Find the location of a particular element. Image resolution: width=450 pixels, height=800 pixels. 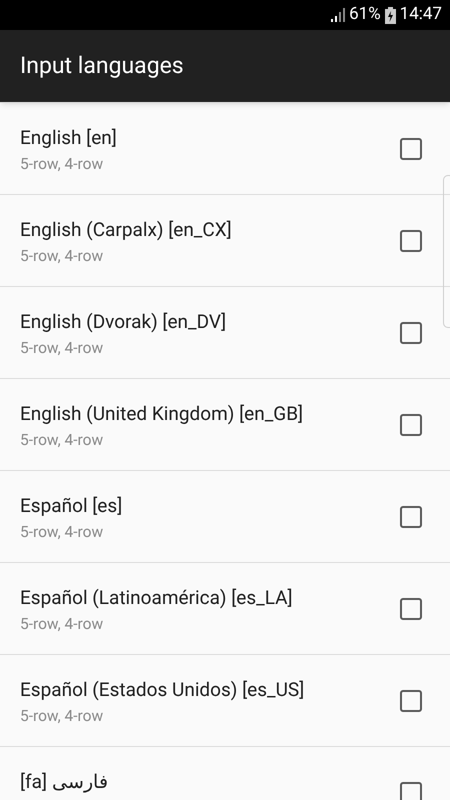

language-name: Español [es] is located at coordinates (71, 506).